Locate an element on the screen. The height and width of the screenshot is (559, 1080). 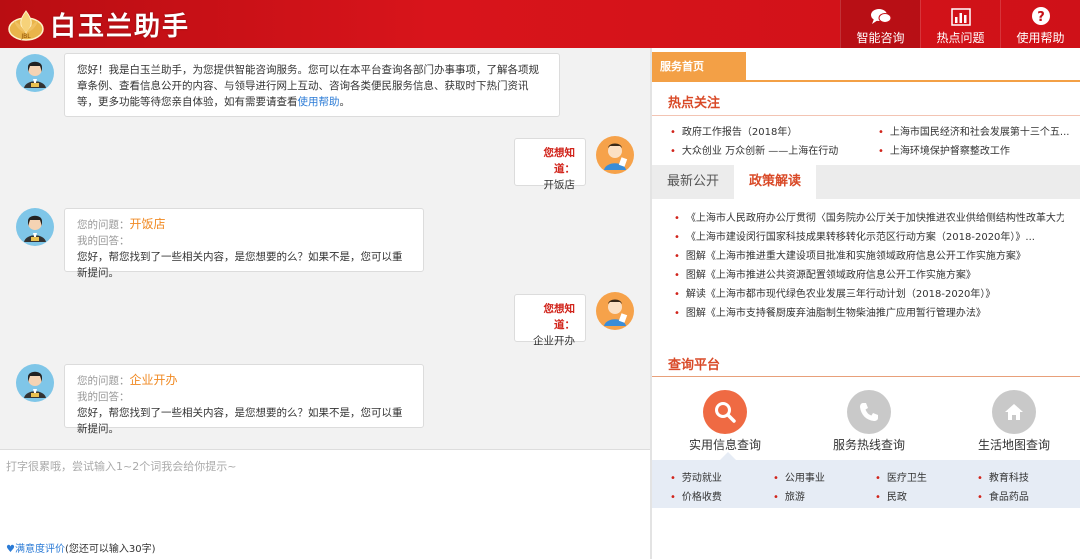
nav-hot-questions: 热点问题 is located at coordinates (960, 24).